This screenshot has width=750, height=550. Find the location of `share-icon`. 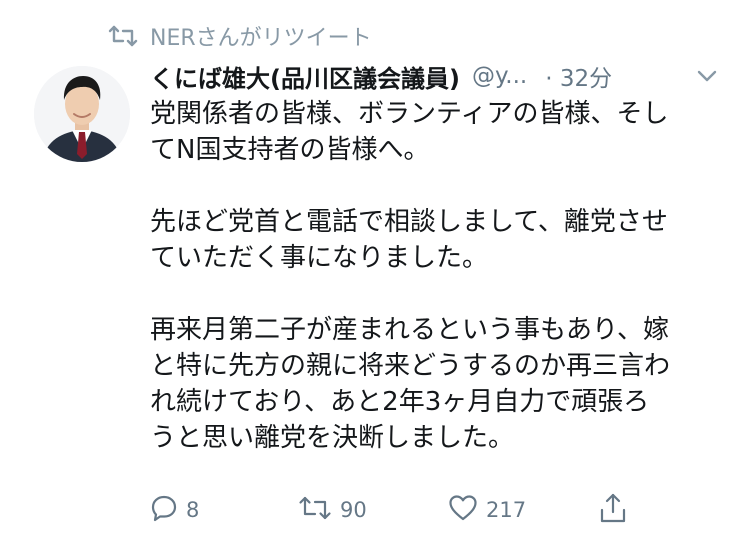

share-icon is located at coordinates (613, 510).